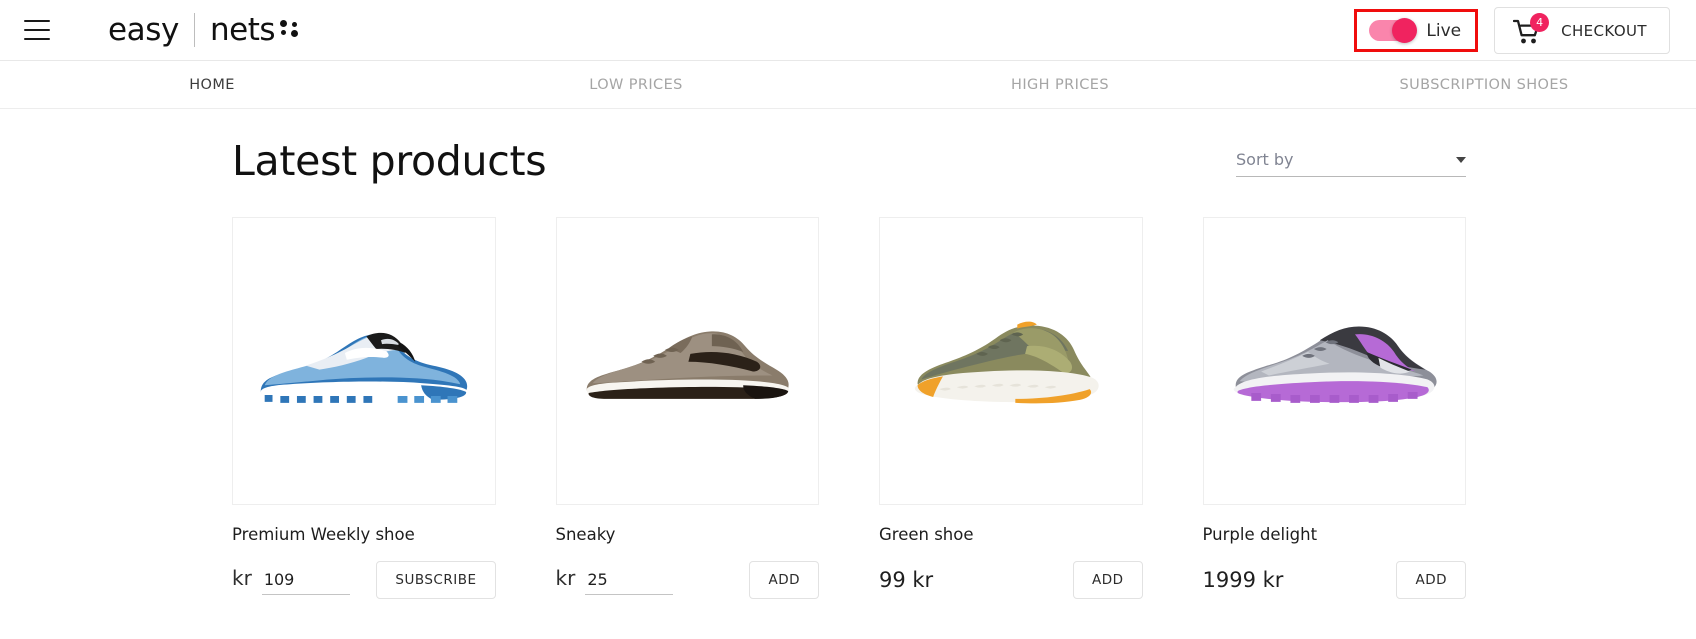 The image size is (1696, 639). I want to click on checkout-button-label: CHECKOUT, so click(1604, 30).